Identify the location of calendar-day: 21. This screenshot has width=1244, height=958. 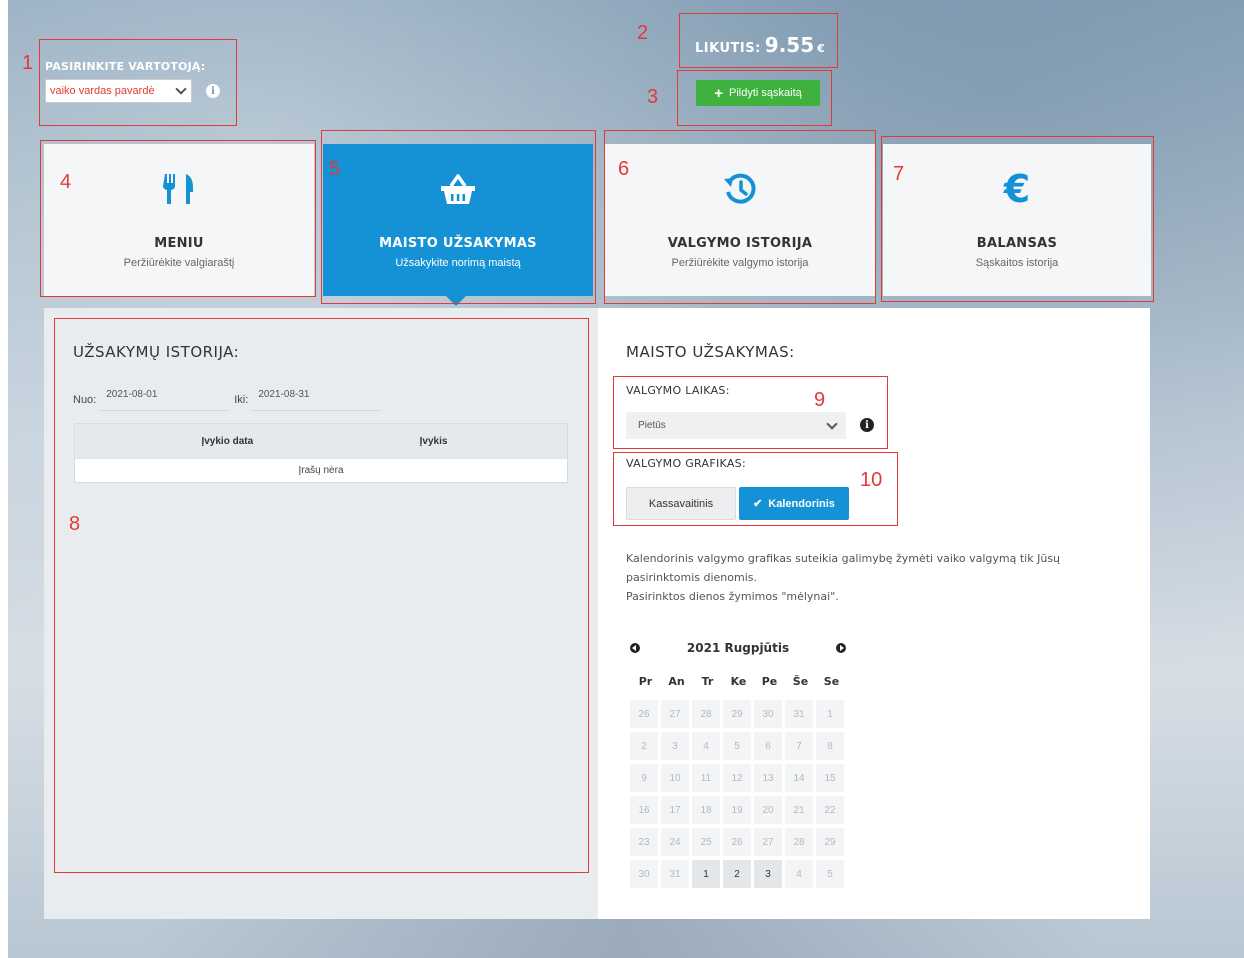
(799, 810).